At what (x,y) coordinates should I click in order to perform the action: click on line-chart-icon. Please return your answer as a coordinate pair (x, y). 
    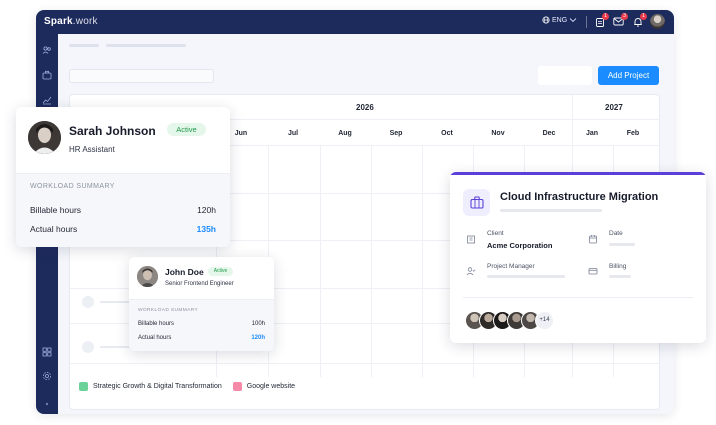
    Looking at the image, I should click on (47, 100).